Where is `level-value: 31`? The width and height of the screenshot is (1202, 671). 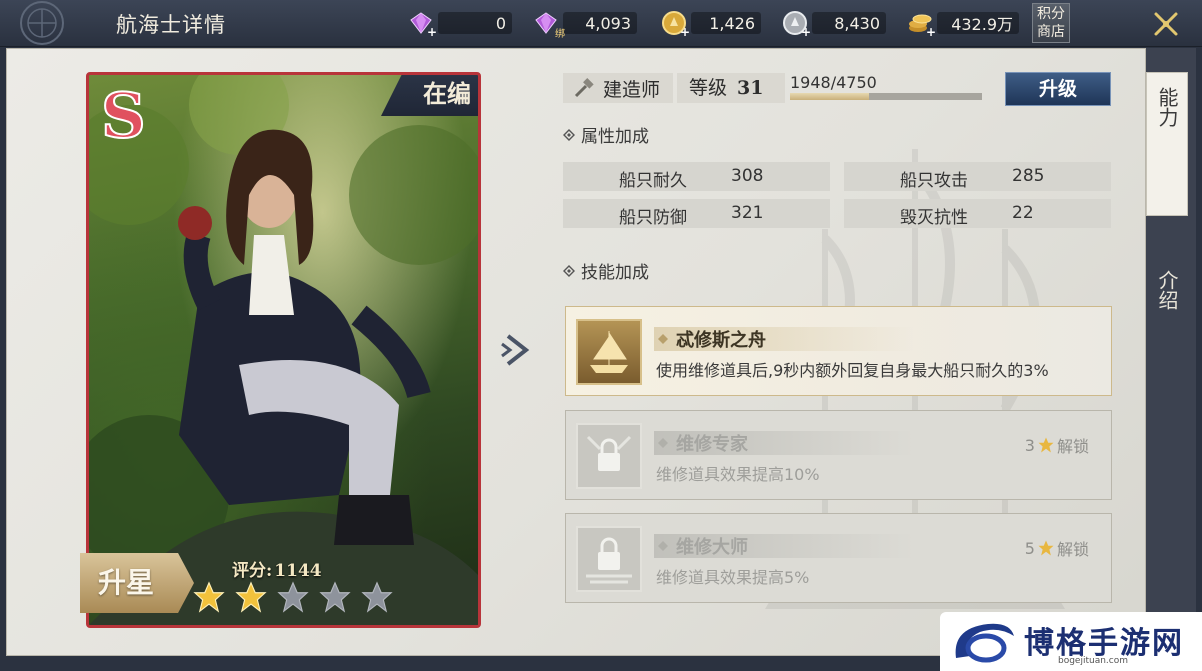
level-value: 31 is located at coordinates (750, 88).